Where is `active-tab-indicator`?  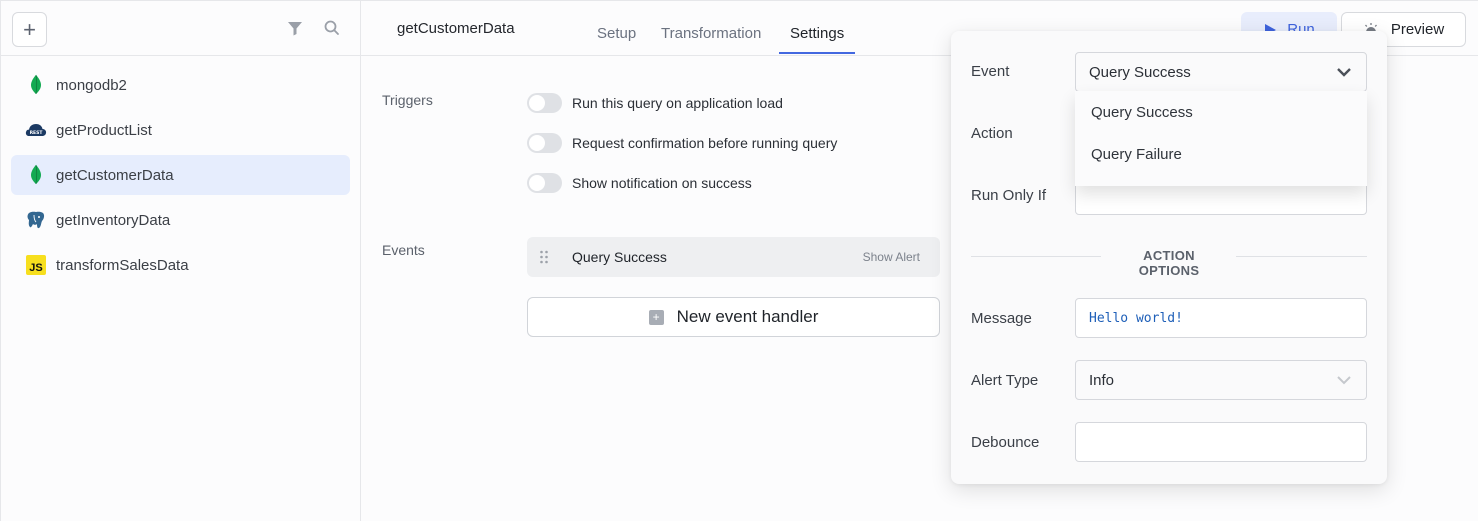
active-tab-indicator is located at coordinates (817, 53).